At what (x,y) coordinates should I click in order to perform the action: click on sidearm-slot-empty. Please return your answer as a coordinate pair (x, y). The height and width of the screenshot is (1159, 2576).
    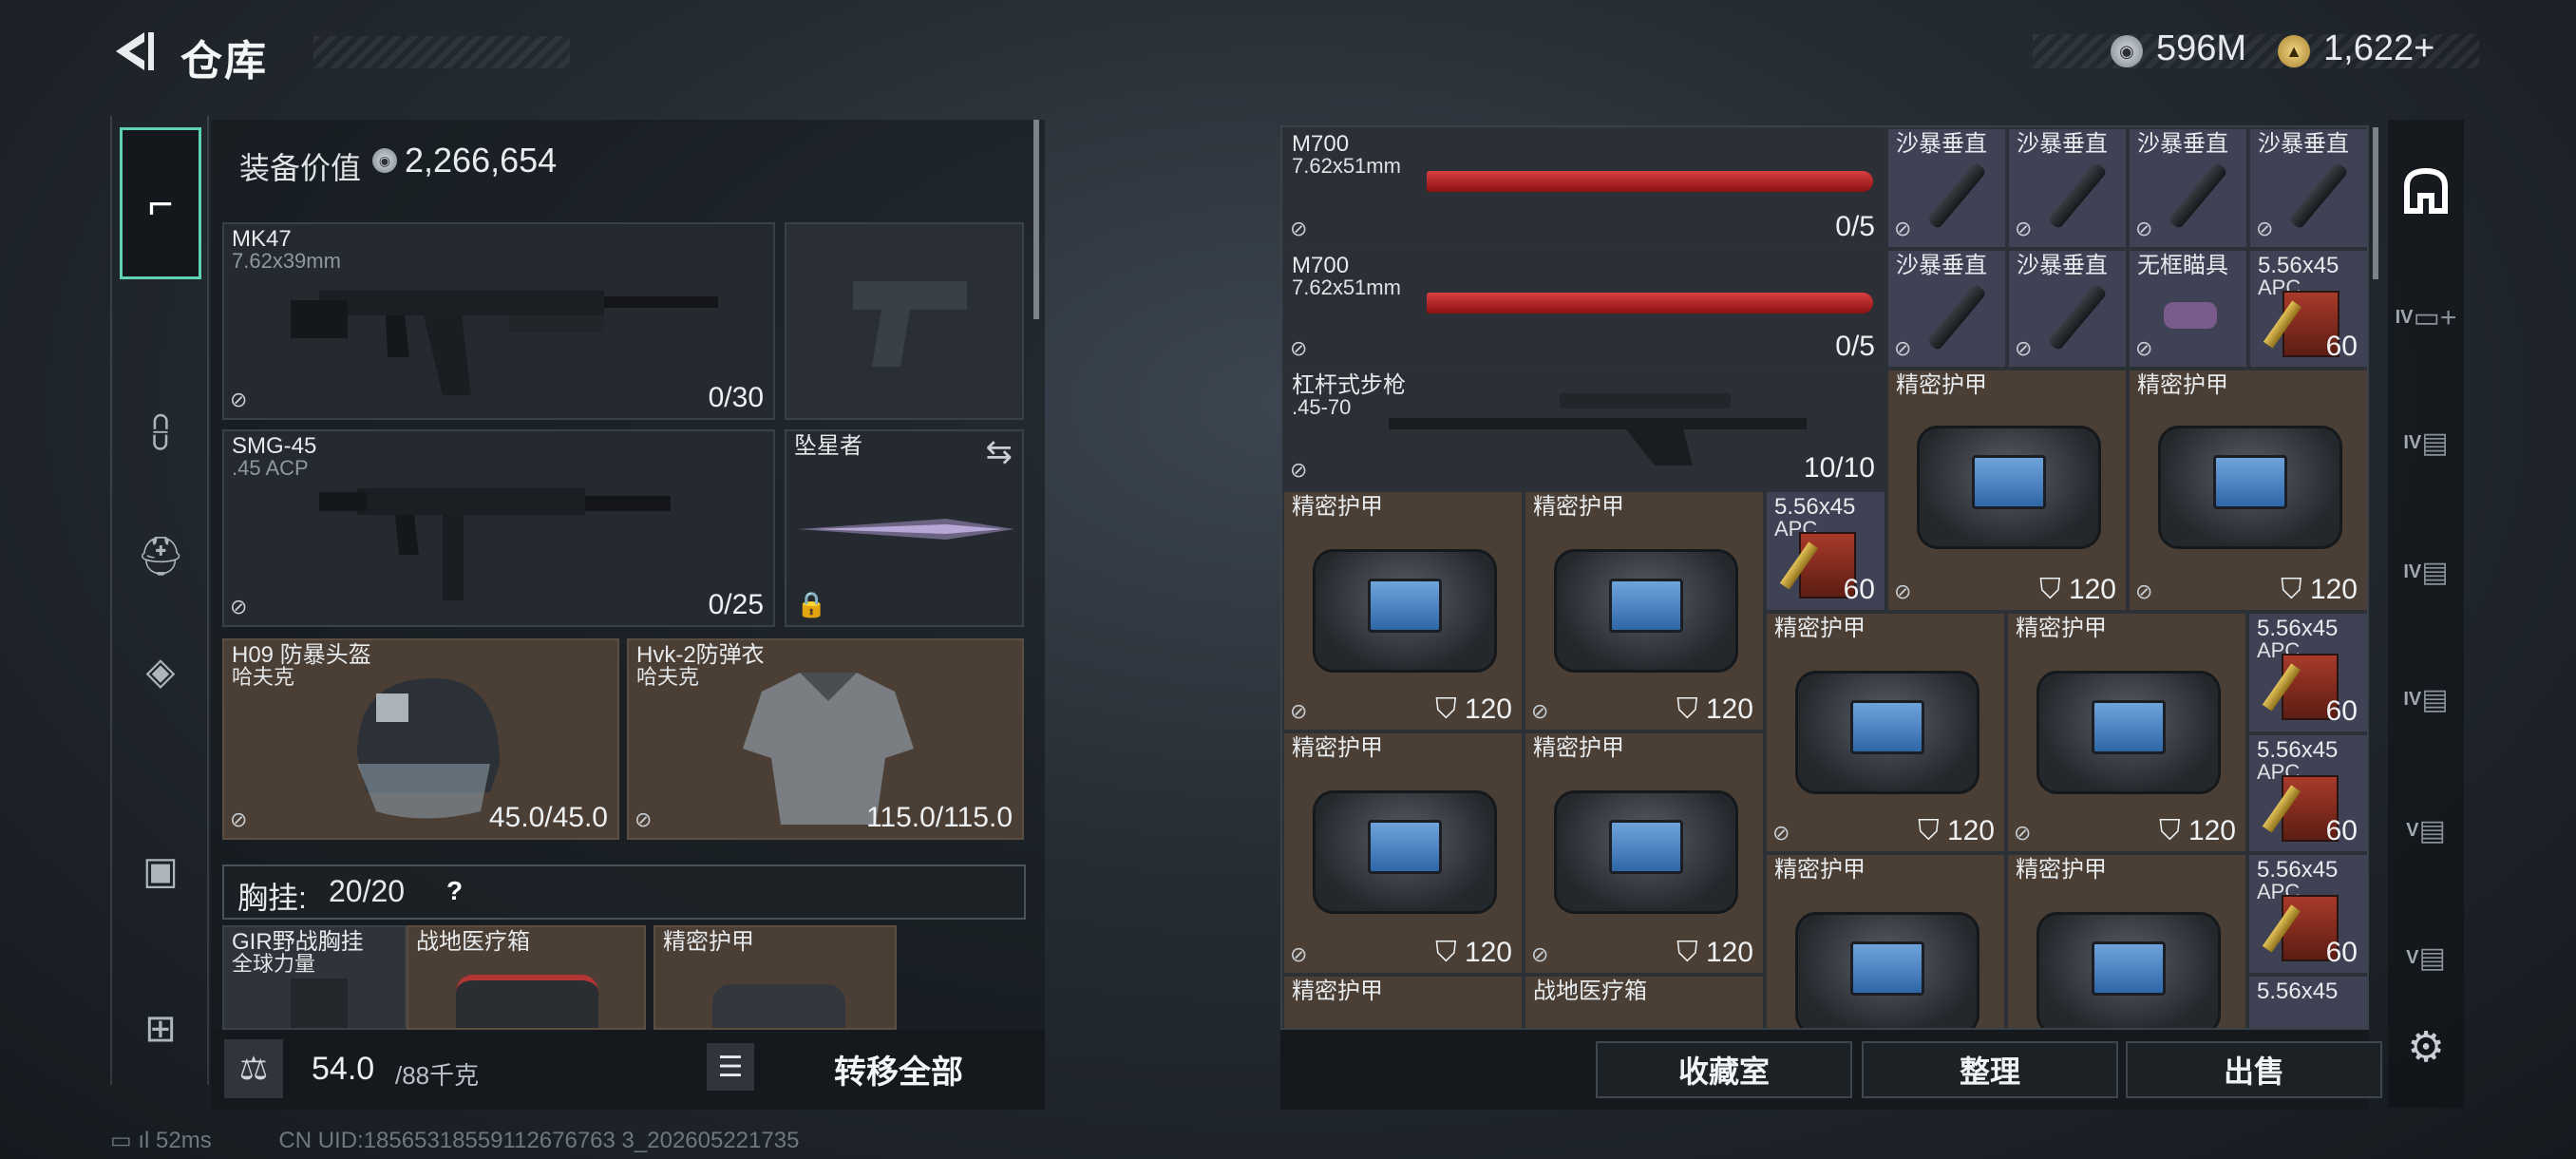
    Looking at the image, I should click on (904, 321).